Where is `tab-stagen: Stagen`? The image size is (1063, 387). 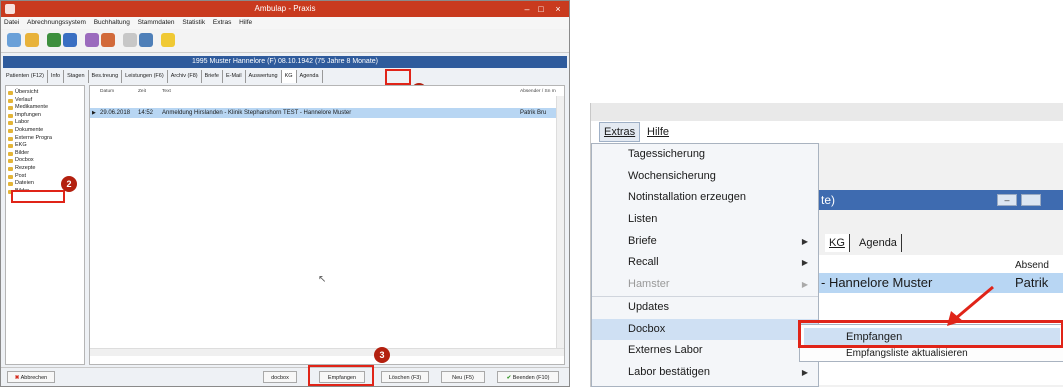 tab-stagen: Stagen is located at coordinates (76, 76).